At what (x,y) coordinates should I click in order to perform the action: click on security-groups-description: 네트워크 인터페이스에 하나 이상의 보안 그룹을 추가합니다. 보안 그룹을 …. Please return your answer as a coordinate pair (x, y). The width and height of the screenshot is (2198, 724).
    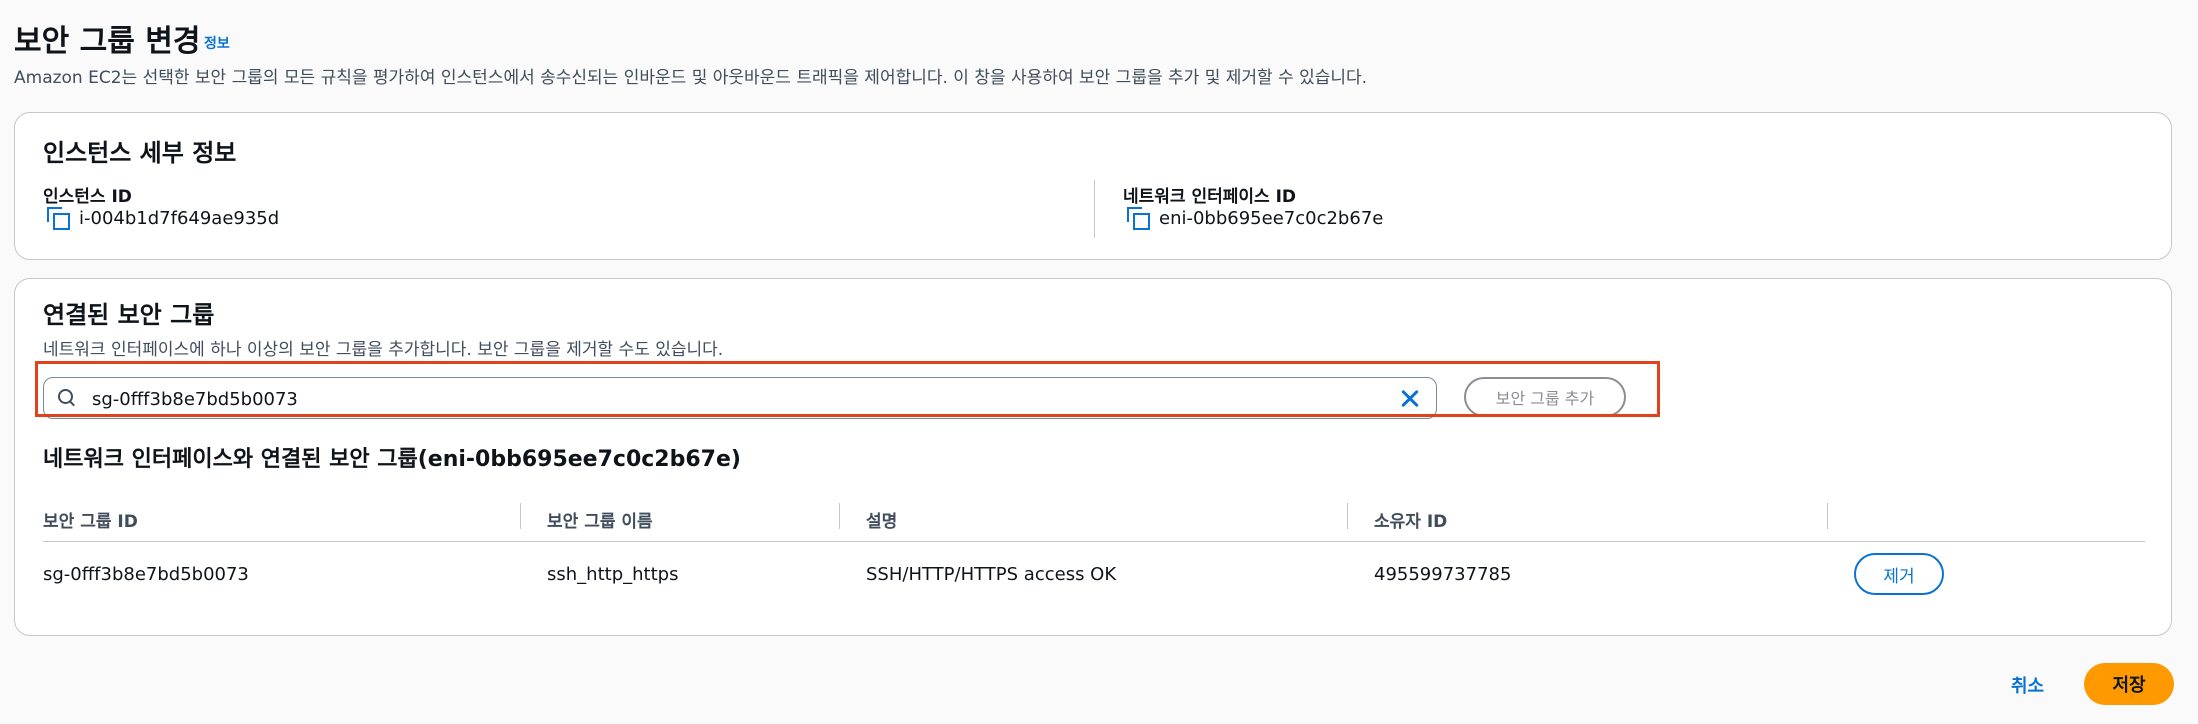
    Looking at the image, I should click on (383, 350).